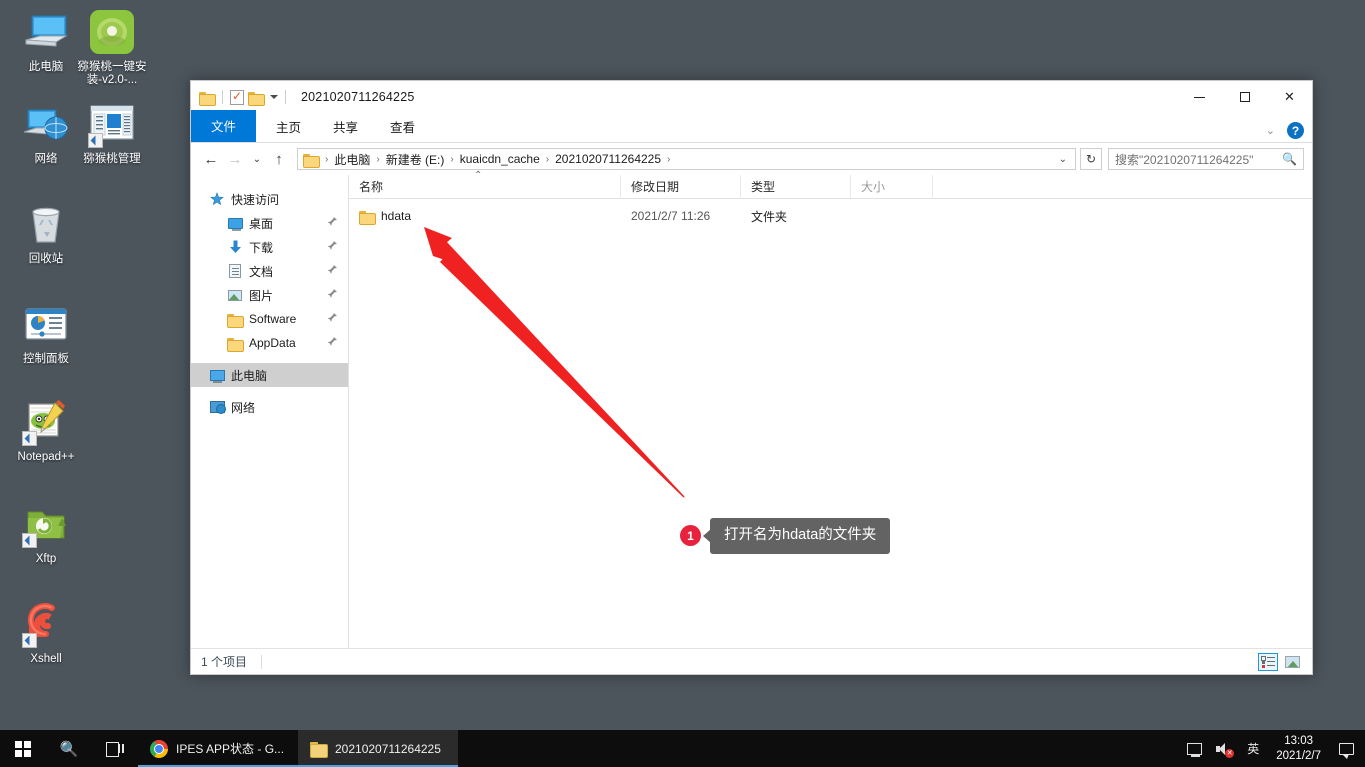  I want to click on breadcrumb-item-volume-e: 新建卷 (E:), so click(415, 159).